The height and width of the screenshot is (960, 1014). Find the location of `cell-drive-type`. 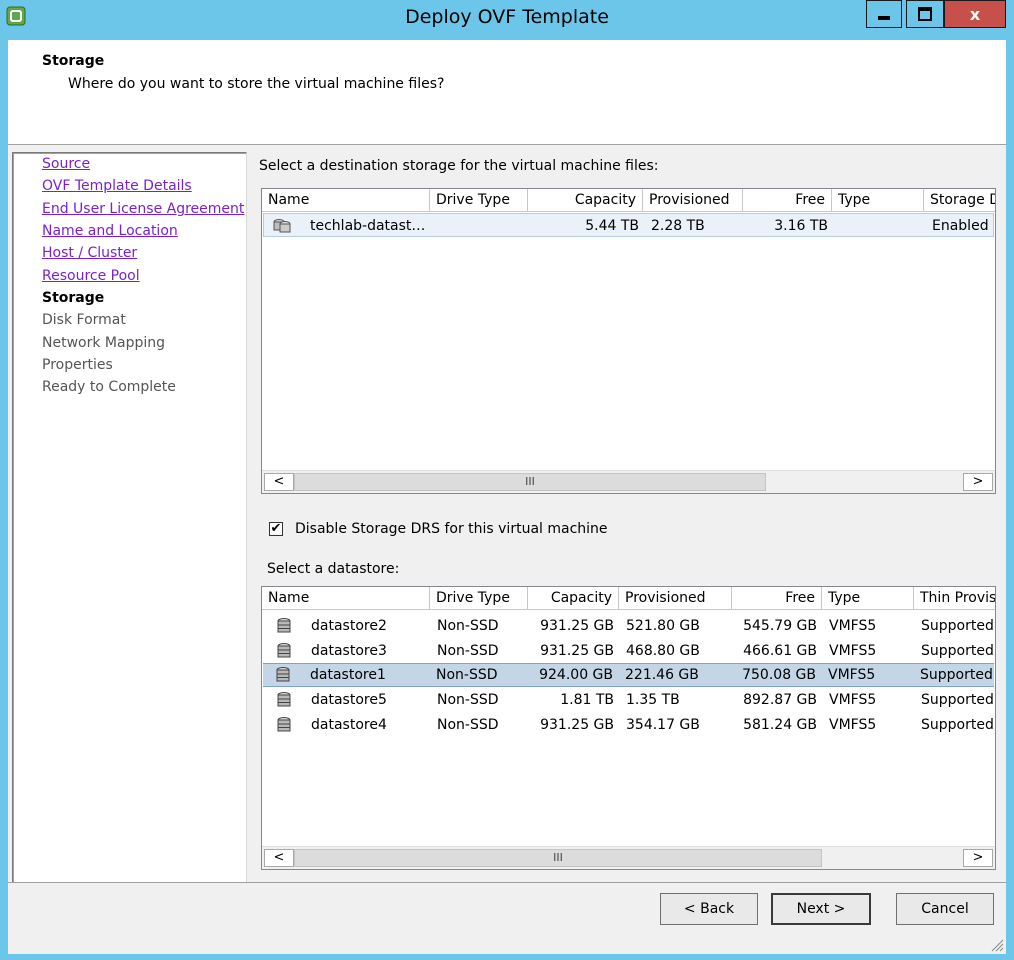

cell-drive-type is located at coordinates (481, 226).